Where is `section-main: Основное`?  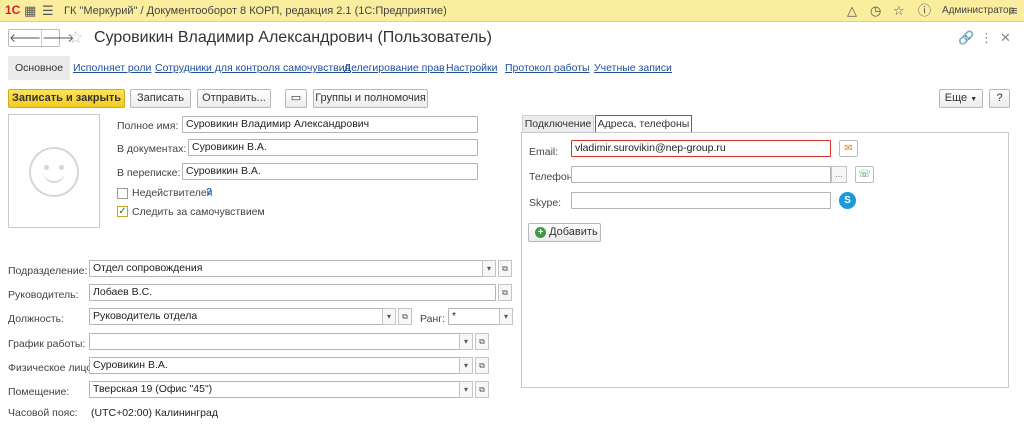
section-main: Основное is located at coordinates (39, 68).